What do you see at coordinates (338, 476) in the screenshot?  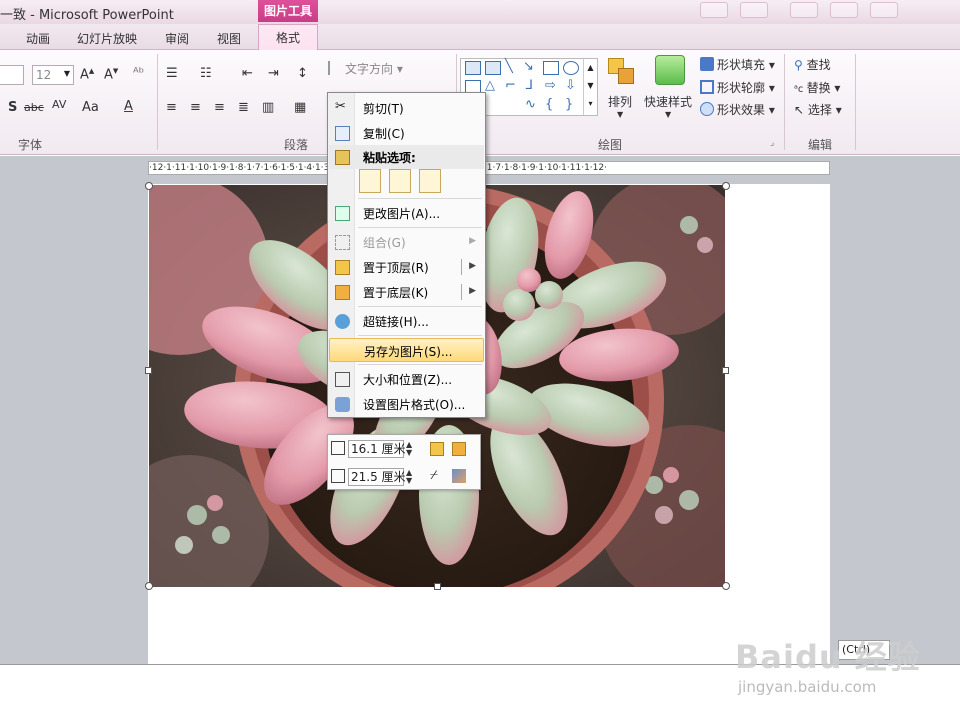 I see `width-icon` at bounding box center [338, 476].